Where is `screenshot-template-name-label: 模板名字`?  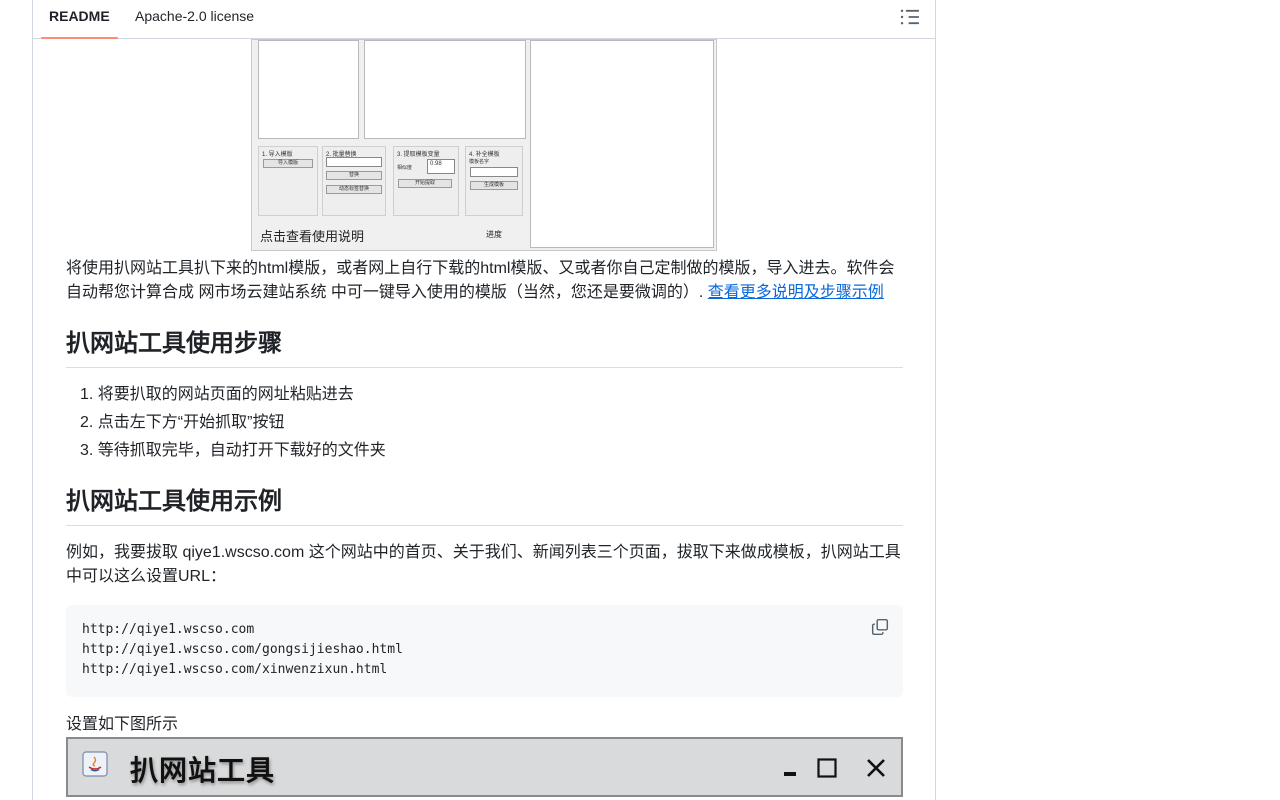
screenshot-template-name-label: 模板名字 is located at coordinates (479, 162).